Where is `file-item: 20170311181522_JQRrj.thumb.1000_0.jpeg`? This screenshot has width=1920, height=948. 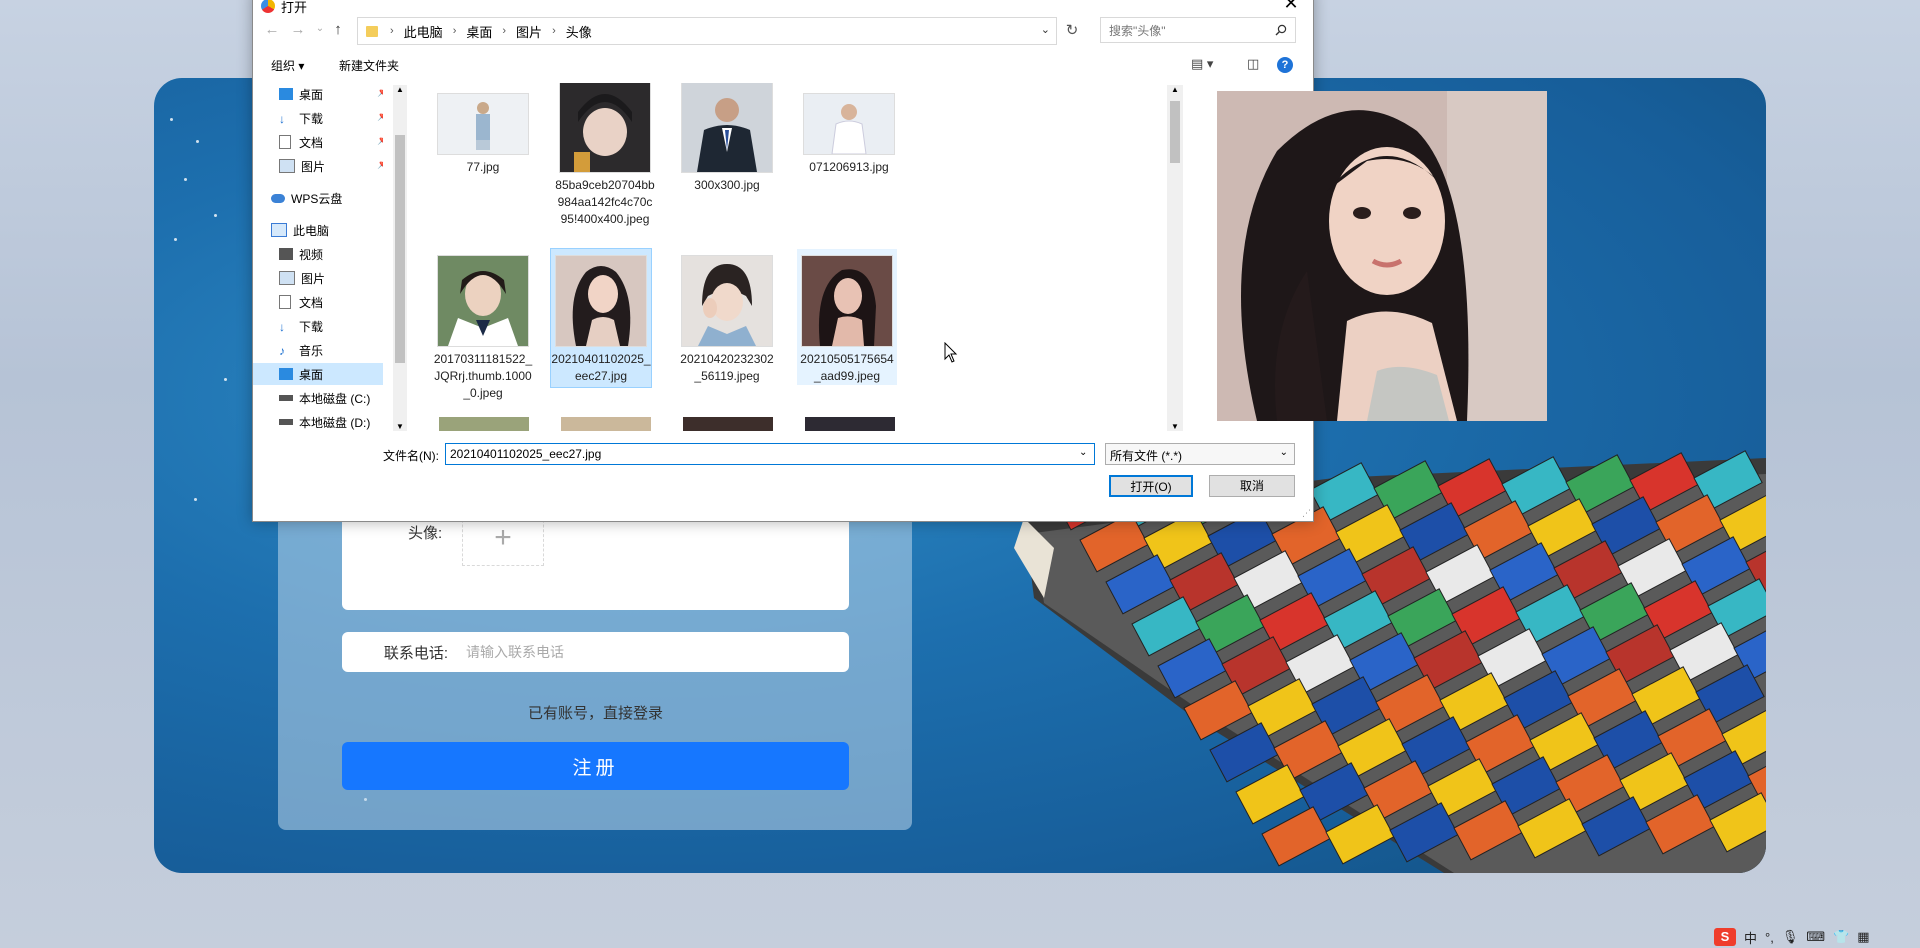
file-item: 20170311181522_JQRrj.thumb.1000_0.jpeg is located at coordinates (483, 325).